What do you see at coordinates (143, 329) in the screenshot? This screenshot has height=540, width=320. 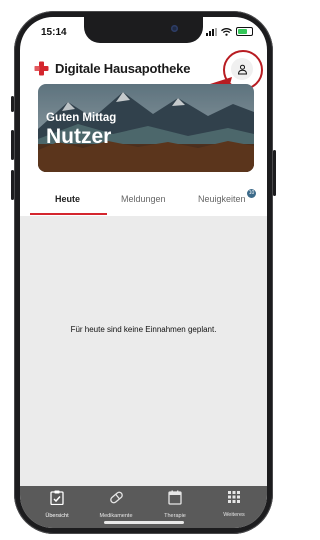 I see `empty-state-message: Für heute sind keine Einnahmen geplant.` at bounding box center [143, 329].